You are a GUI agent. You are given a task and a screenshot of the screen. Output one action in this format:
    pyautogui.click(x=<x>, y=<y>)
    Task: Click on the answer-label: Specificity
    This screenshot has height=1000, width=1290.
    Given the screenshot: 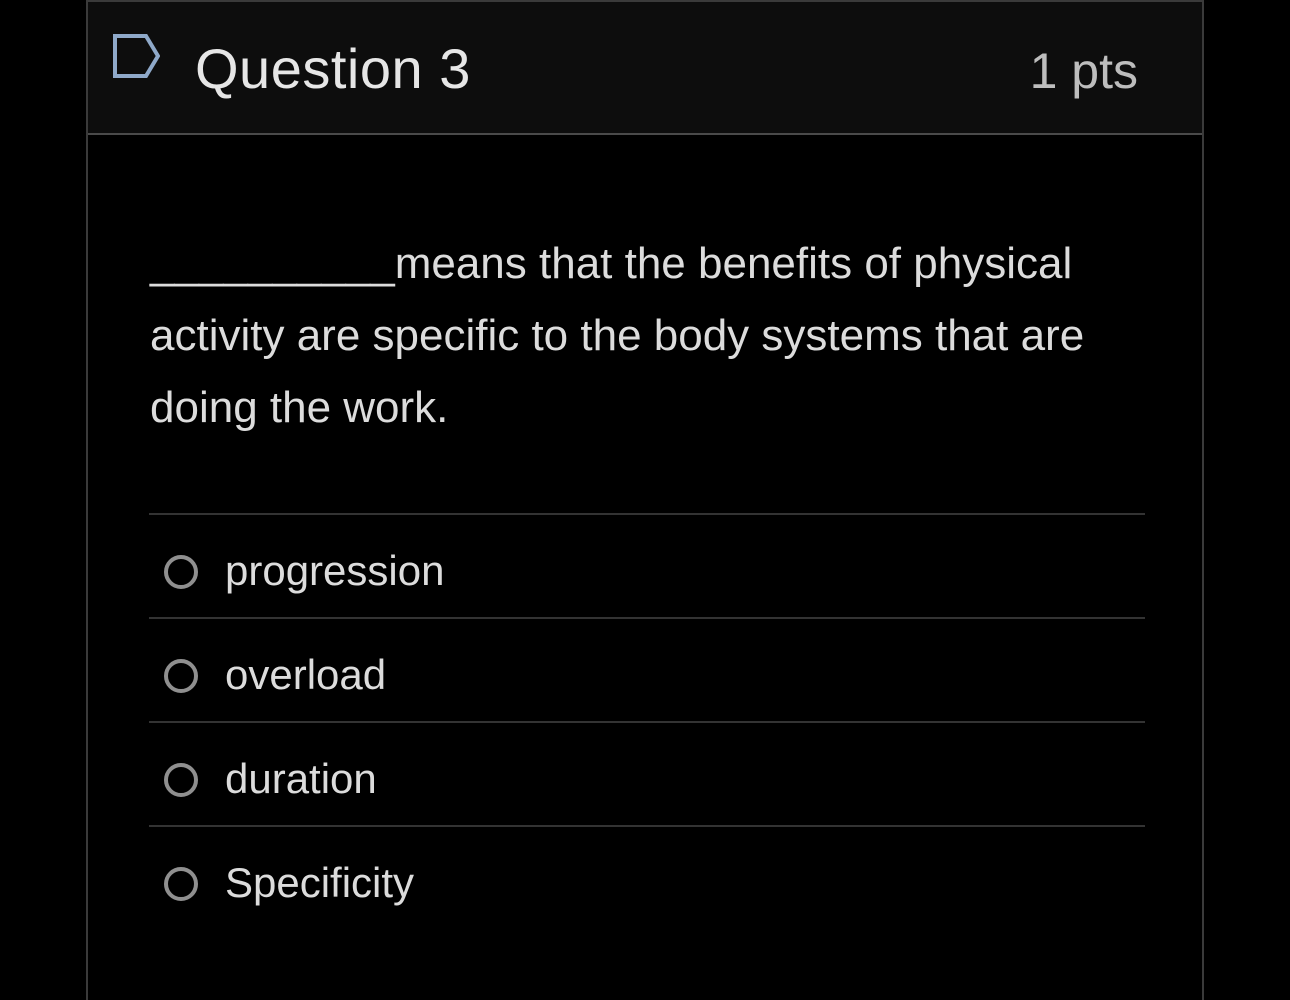 What is the action you would take?
    pyautogui.click(x=320, y=882)
    